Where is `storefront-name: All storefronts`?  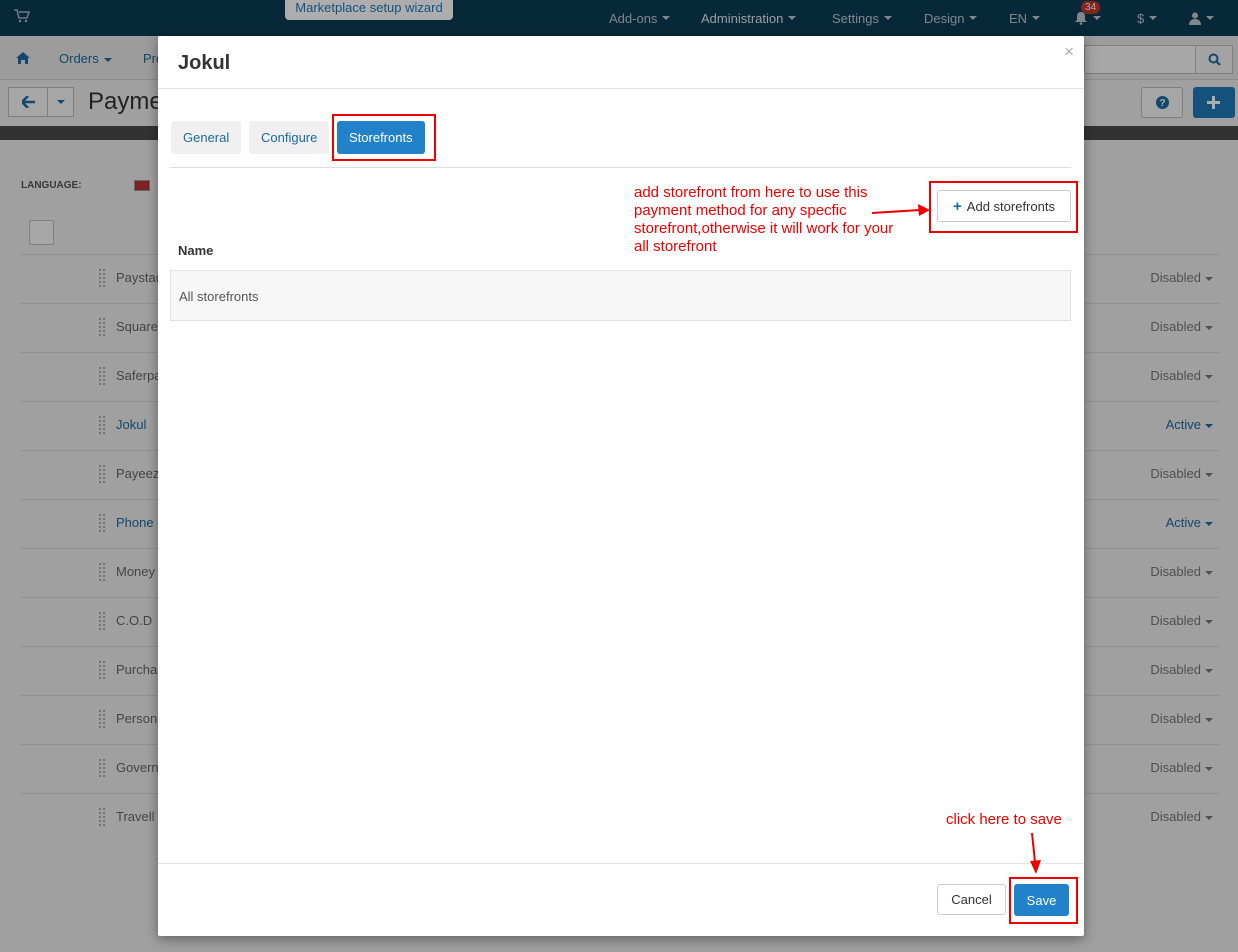
storefront-name: All storefronts is located at coordinates (219, 296).